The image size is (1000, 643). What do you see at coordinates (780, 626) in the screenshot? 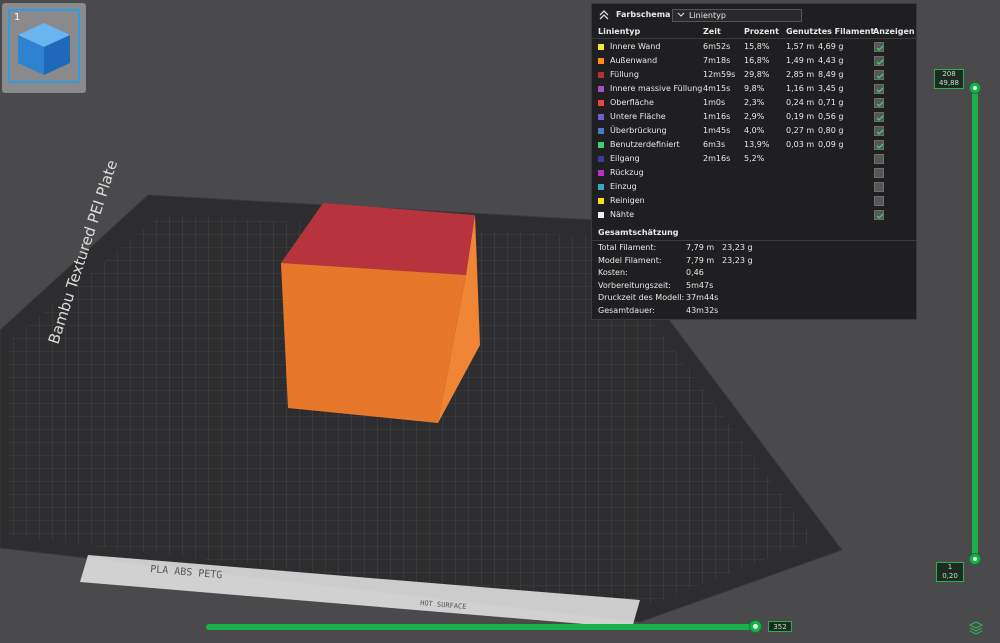
I see `move-slider-value: 352` at bounding box center [780, 626].